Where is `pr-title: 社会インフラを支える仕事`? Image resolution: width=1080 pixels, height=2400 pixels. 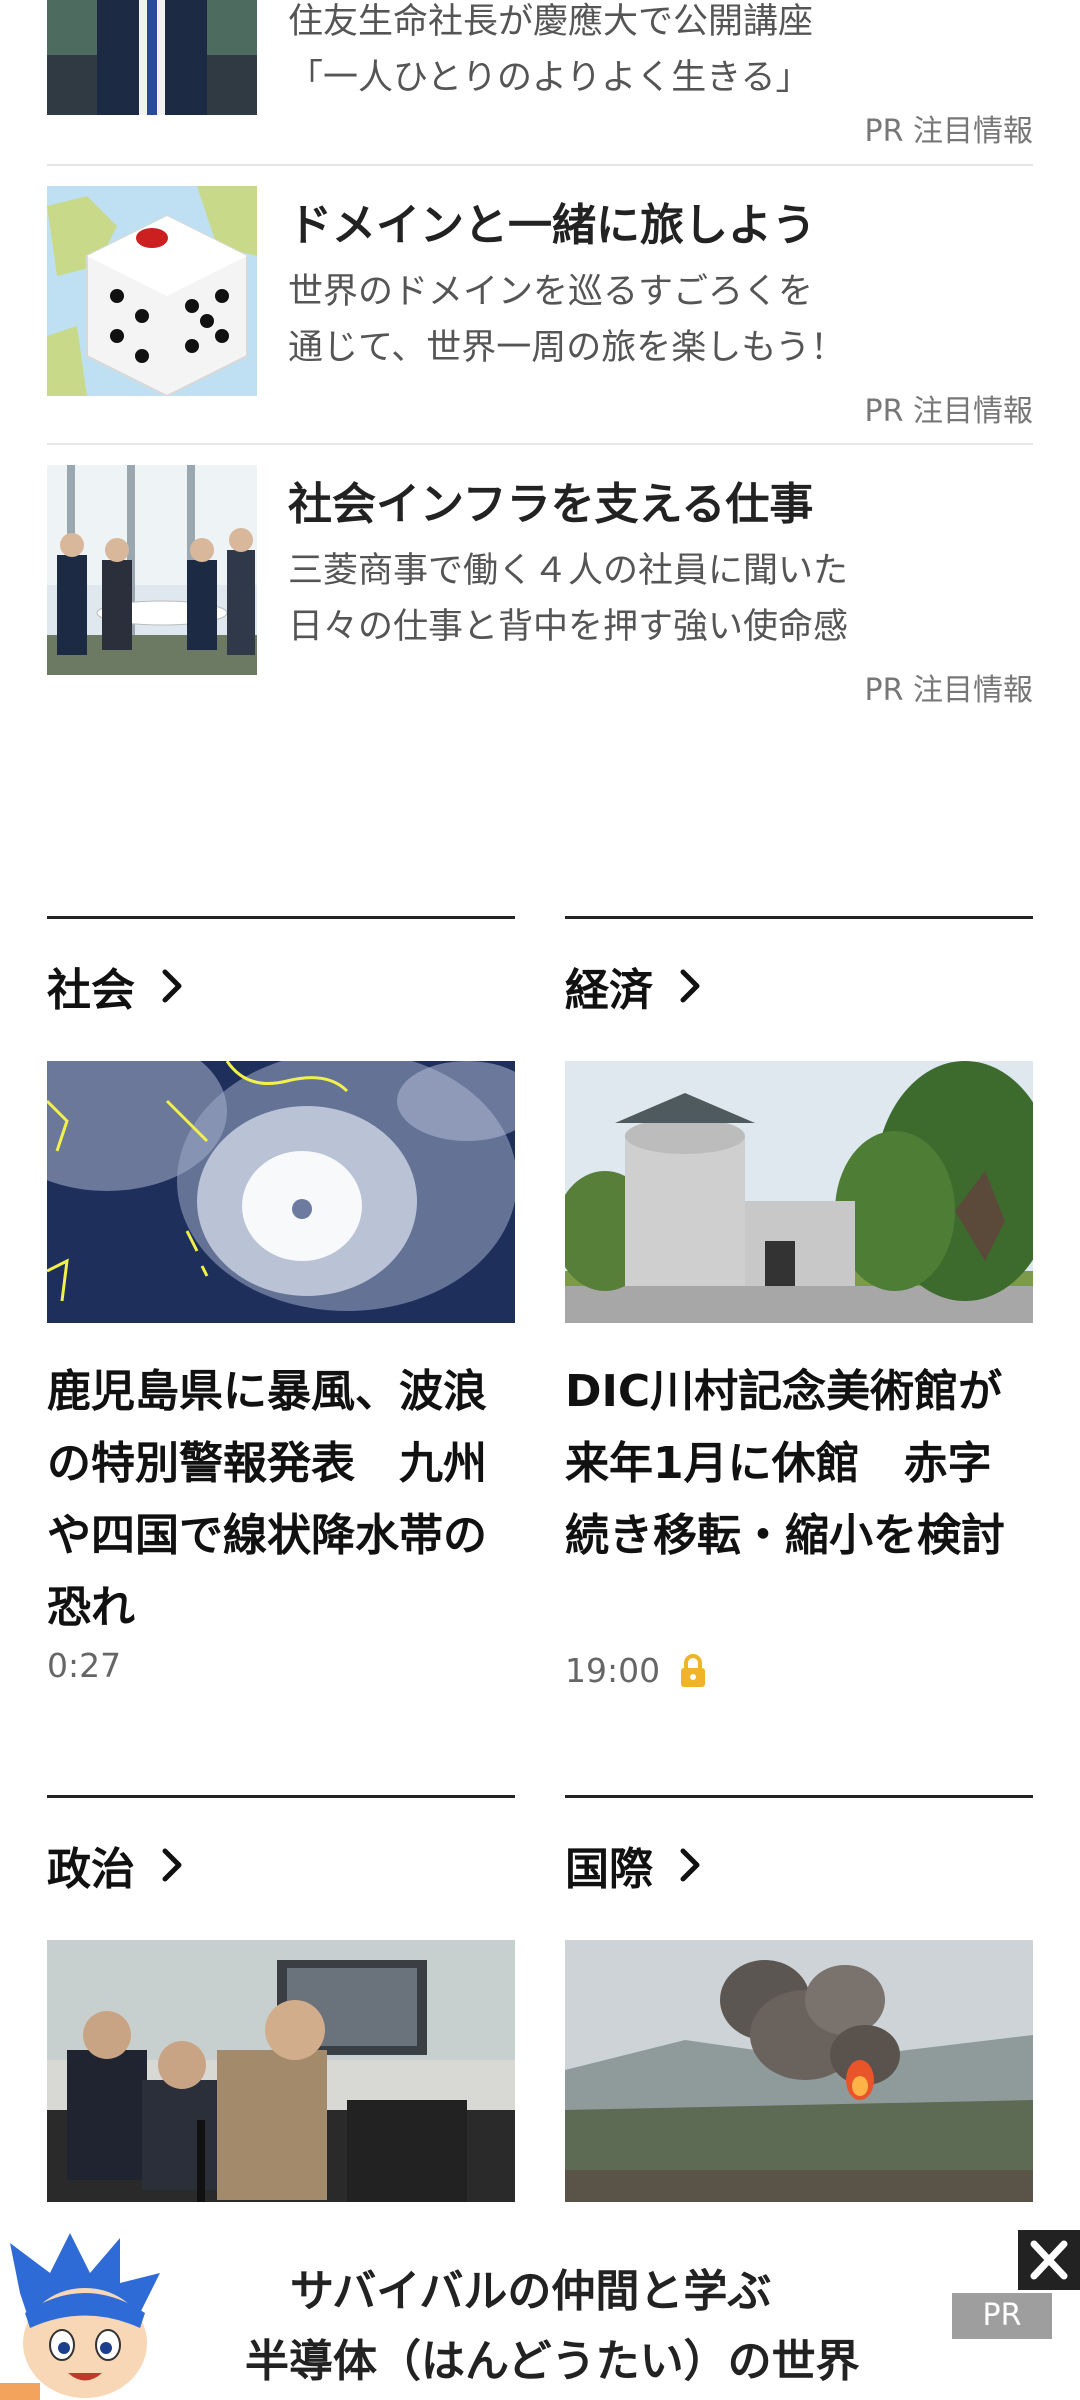 pr-title: 社会インフラを支える仕事 is located at coordinates (551, 504).